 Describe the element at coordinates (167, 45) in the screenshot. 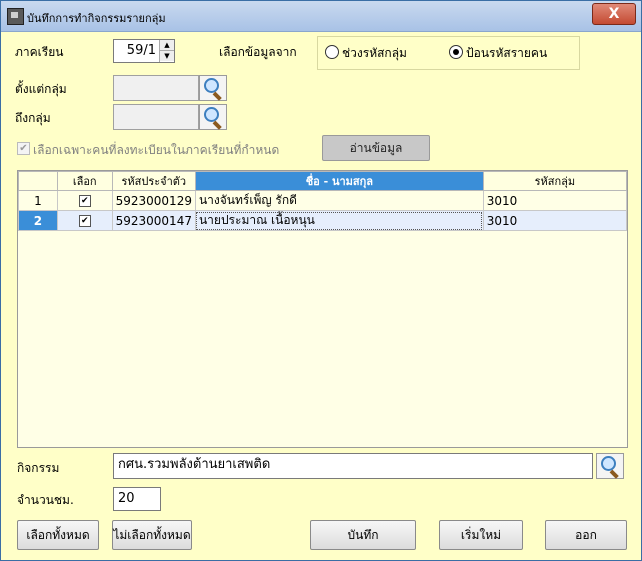

I see `stepper-up-icon: ▲` at that location.